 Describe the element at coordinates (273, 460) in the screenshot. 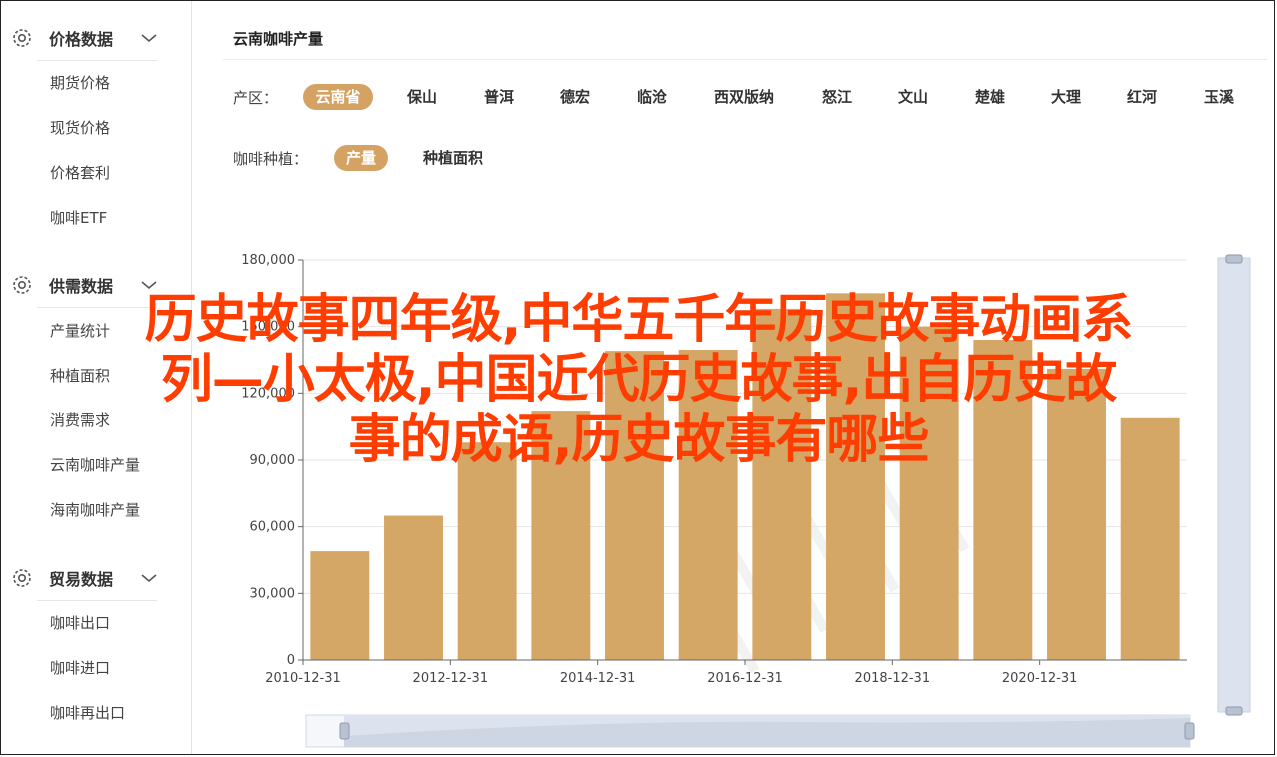

I see `y-tick-label: 90,000` at that location.